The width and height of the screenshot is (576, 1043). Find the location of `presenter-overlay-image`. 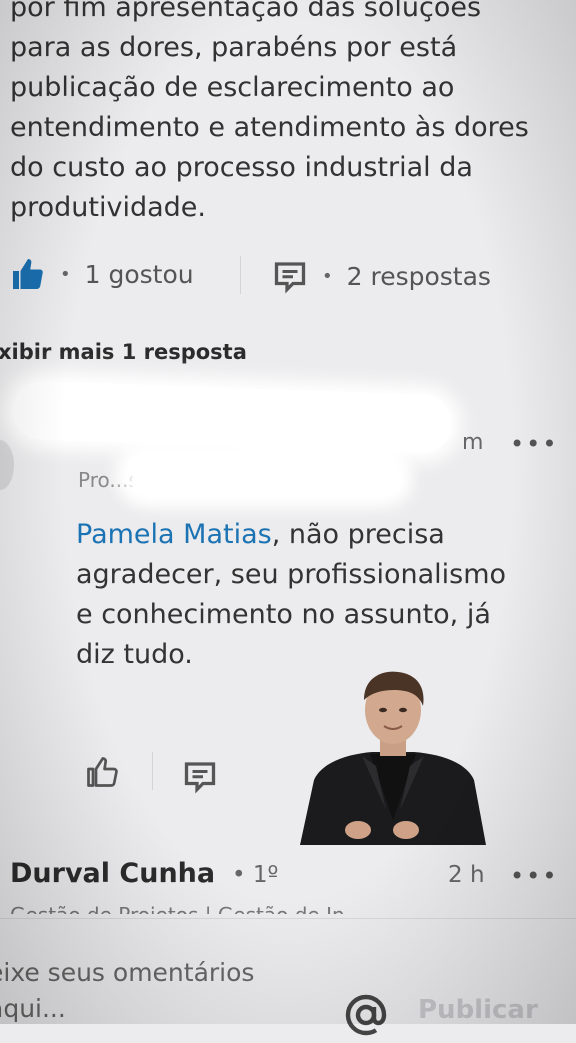

presenter-overlay-image is located at coordinates (393, 757).